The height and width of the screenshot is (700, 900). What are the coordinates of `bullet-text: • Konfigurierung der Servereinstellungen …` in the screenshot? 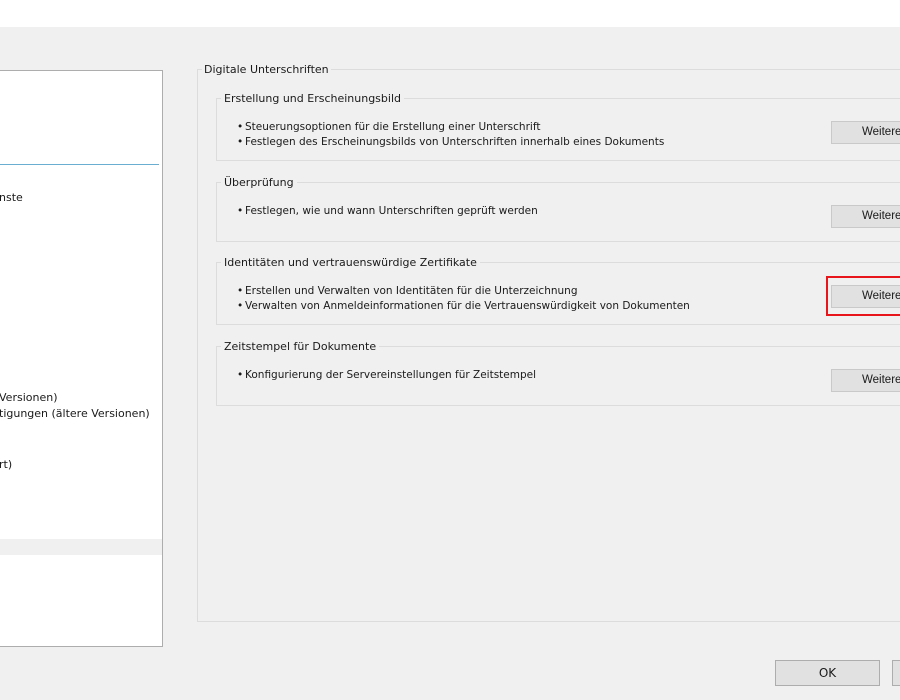 It's located at (387, 375).